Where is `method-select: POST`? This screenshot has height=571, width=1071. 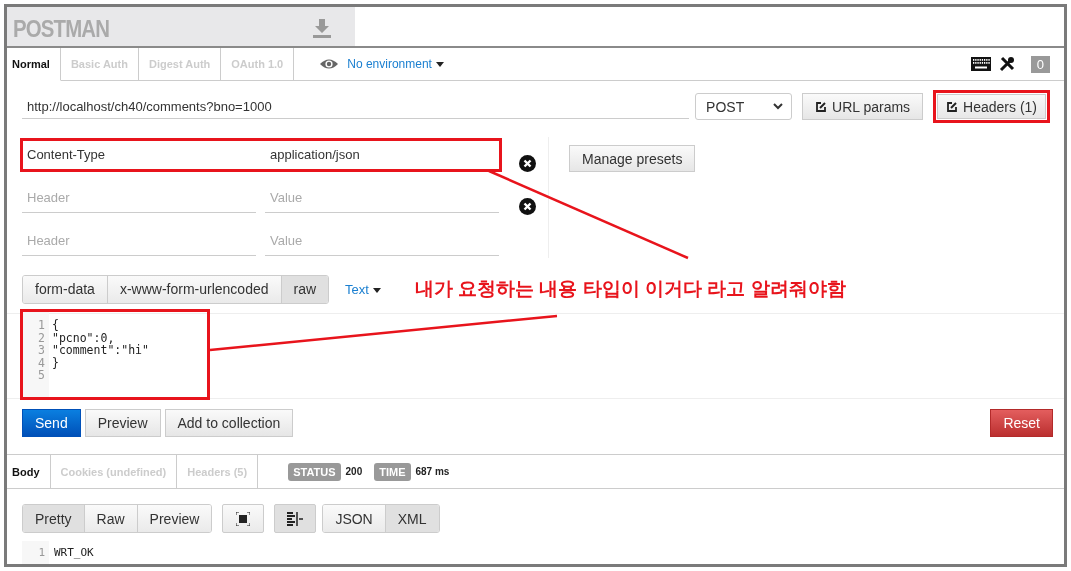 method-select: POST is located at coordinates (743, 107).